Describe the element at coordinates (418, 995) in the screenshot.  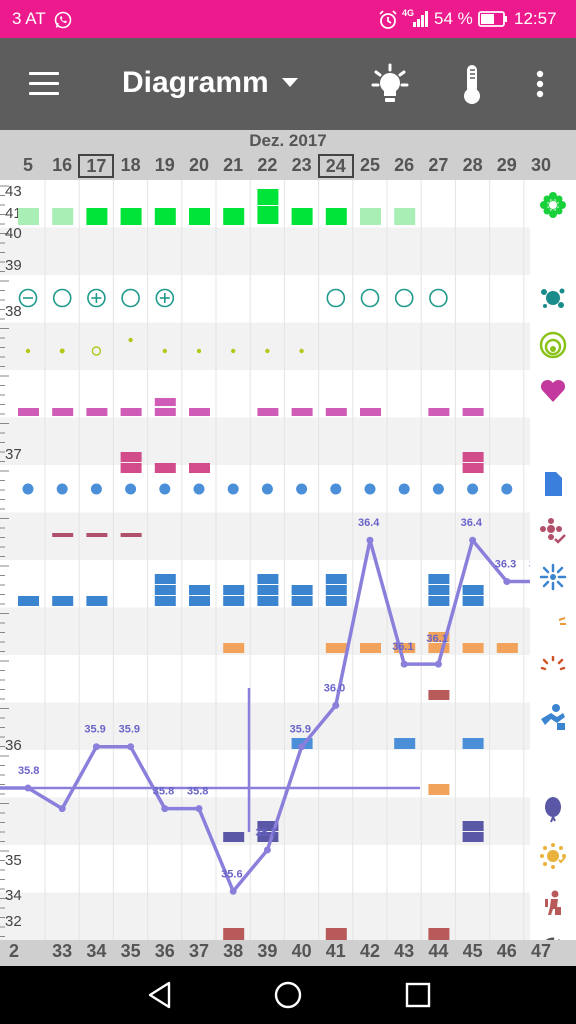
I see `recents-icon` at that location.